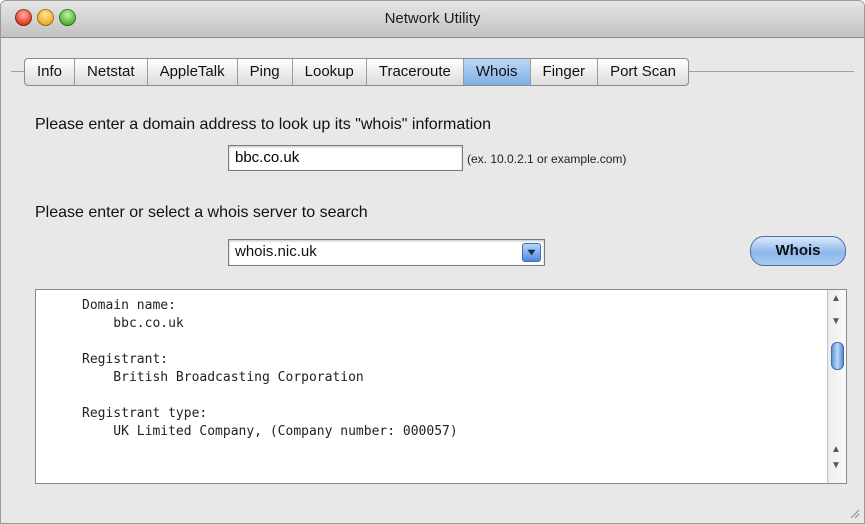  I want to click on whois-button: Whois, so click(798, 251).